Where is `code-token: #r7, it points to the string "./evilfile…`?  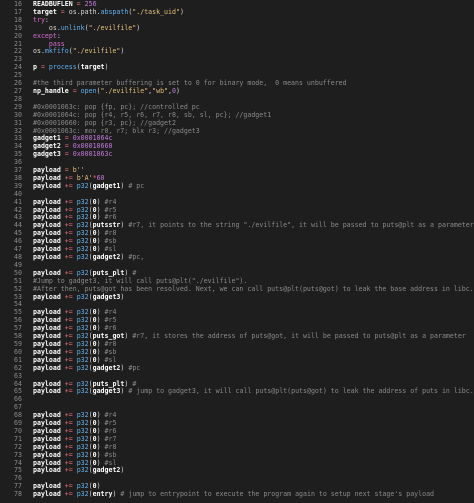 code-token: #r7, it points to the string "./evilfile… is located at coordinates (299, 225).